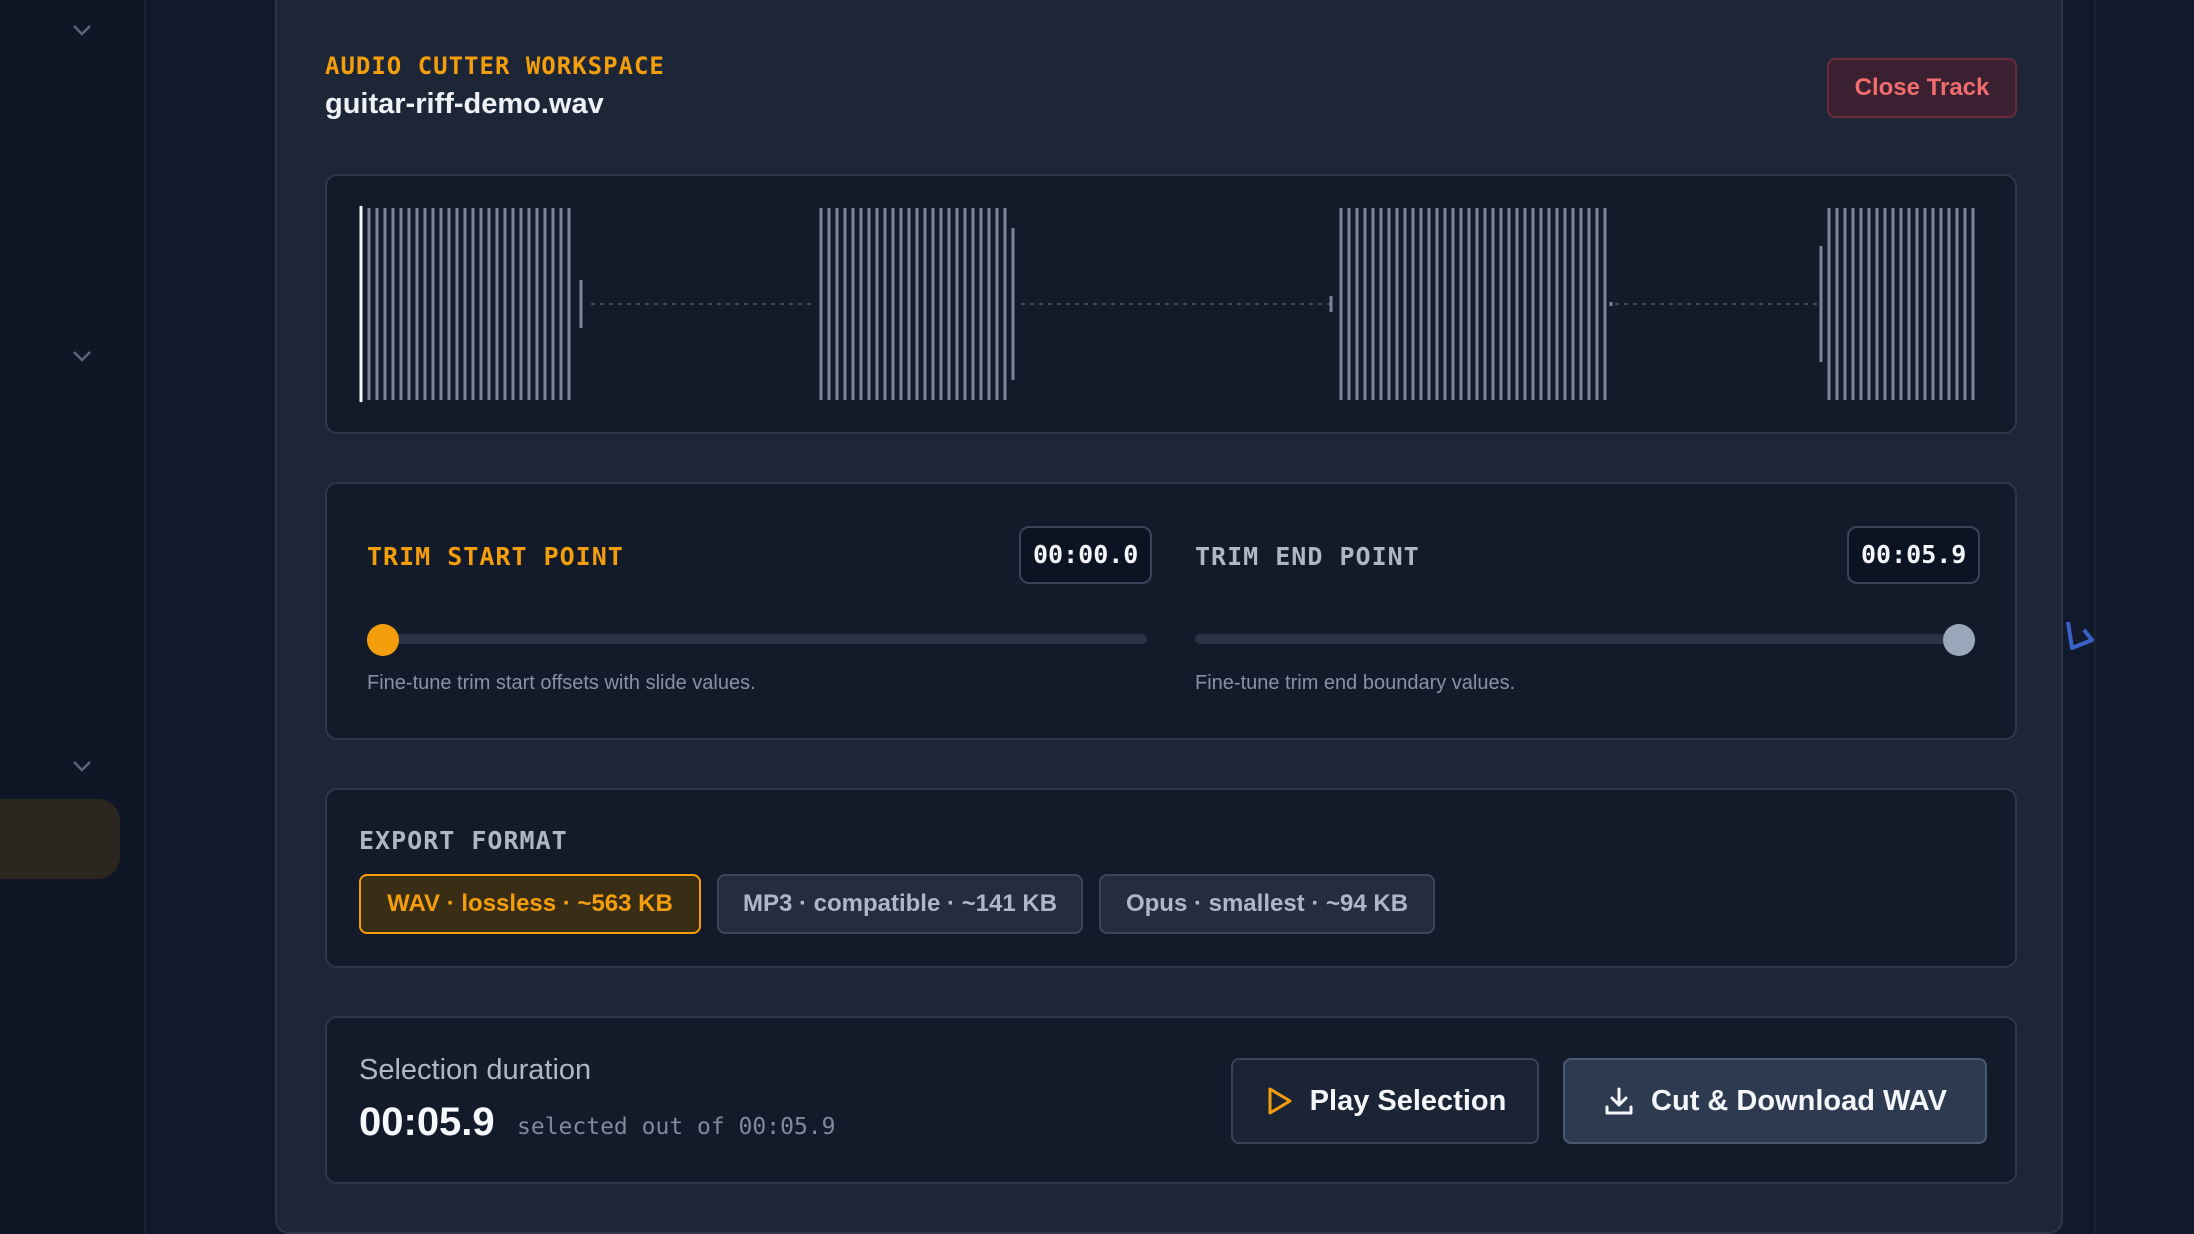  I want to click on trim-start-time: 00:00.0, so click(1086, 555).